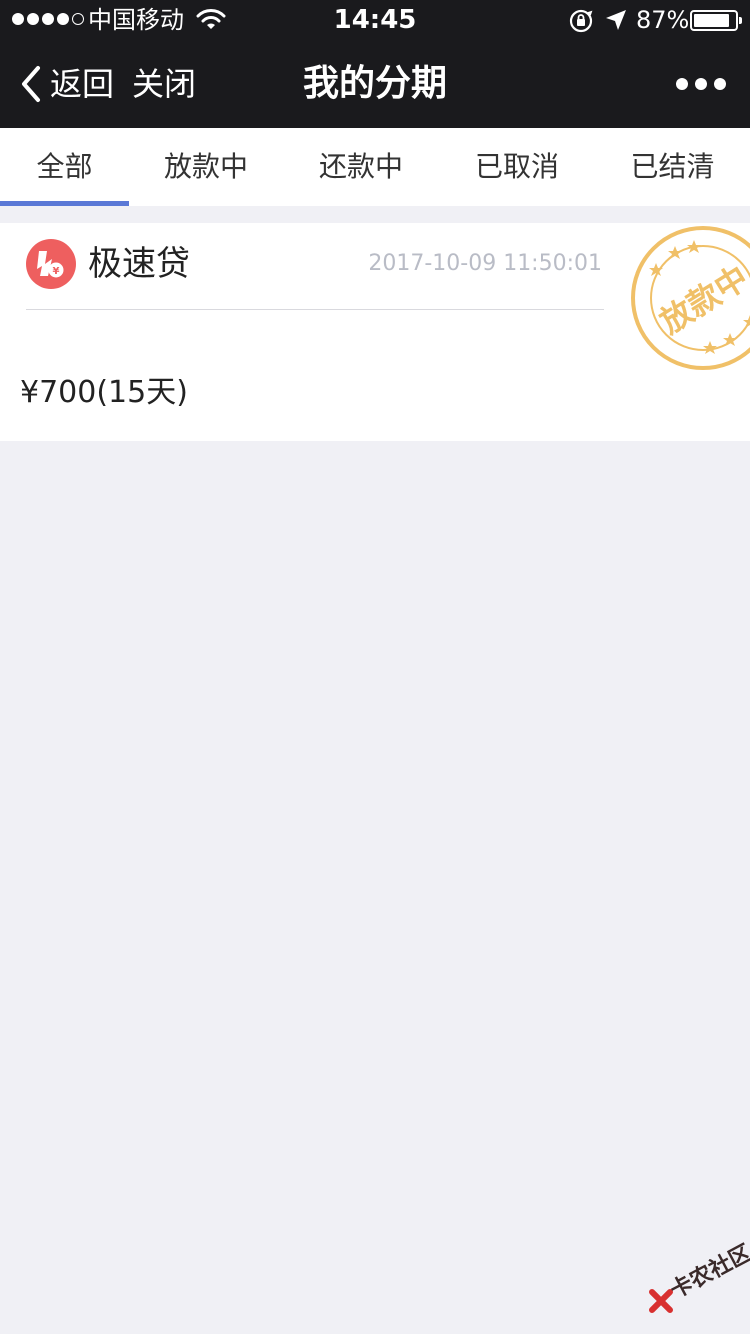 Image resolution: width=750 pixels, height=1334 pixels. I want to click on status-stamp: 放款中, so click(690, 298).